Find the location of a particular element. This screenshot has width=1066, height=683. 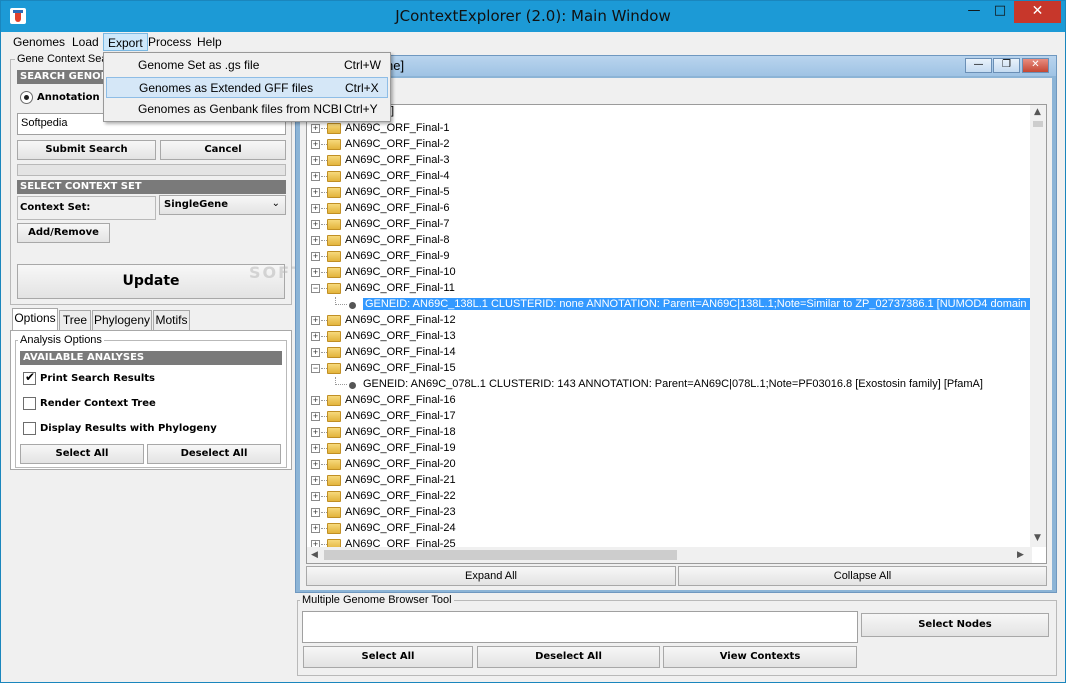

menu-help: Help is located at coordinates (209, 42).